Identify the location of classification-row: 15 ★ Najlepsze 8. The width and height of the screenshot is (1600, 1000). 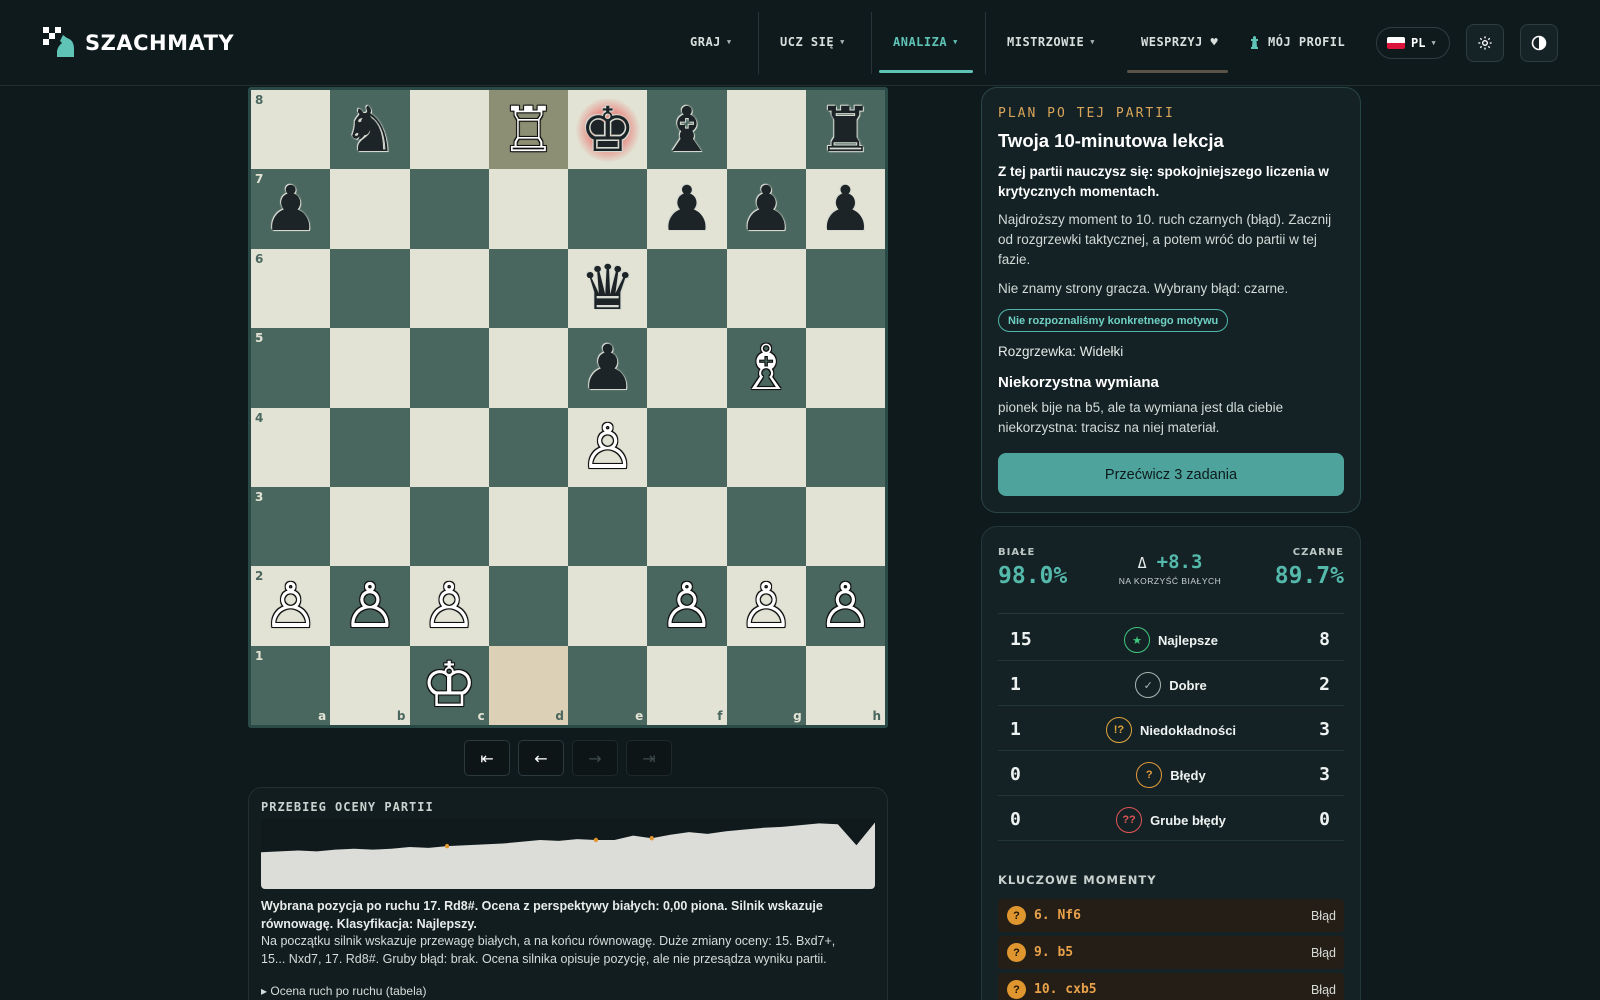
(1171, 638).